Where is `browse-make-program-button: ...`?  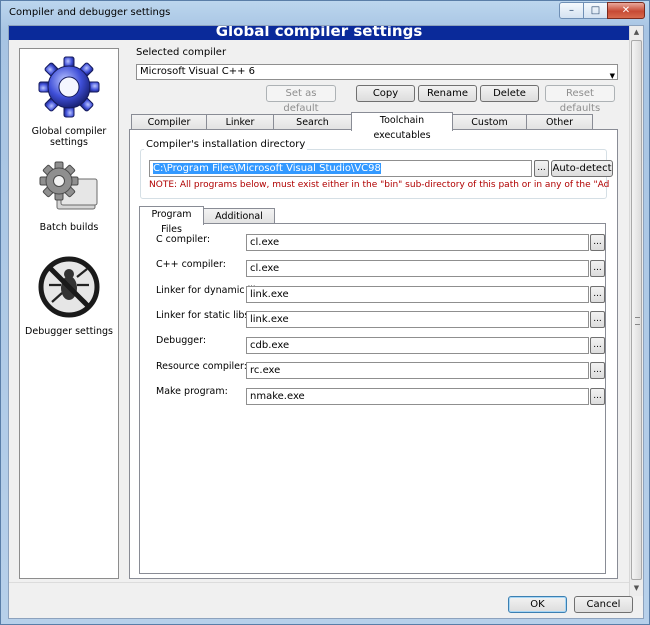
browse-make-program-button: ... is located at coordinates (597, 396).